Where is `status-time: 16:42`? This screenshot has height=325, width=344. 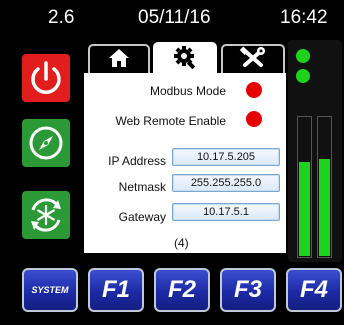 status-time: 16:42 is located at coordinates (304, 17).